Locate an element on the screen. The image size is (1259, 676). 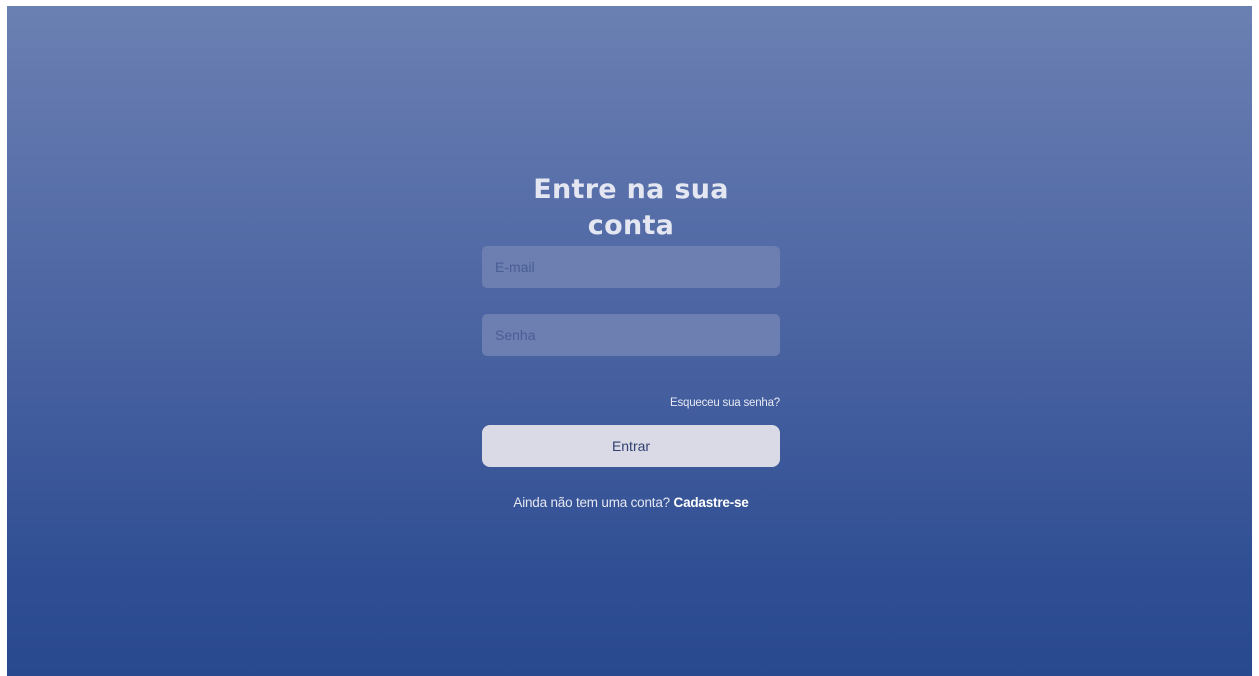
email-field is located at coordinates (631, 267).